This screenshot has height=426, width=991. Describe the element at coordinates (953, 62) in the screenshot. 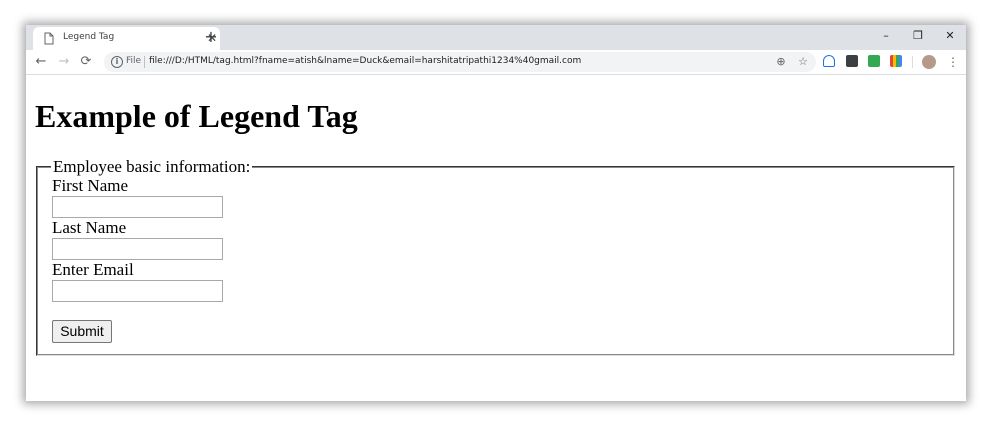

I see `menu-icon: ⋮` at that location.